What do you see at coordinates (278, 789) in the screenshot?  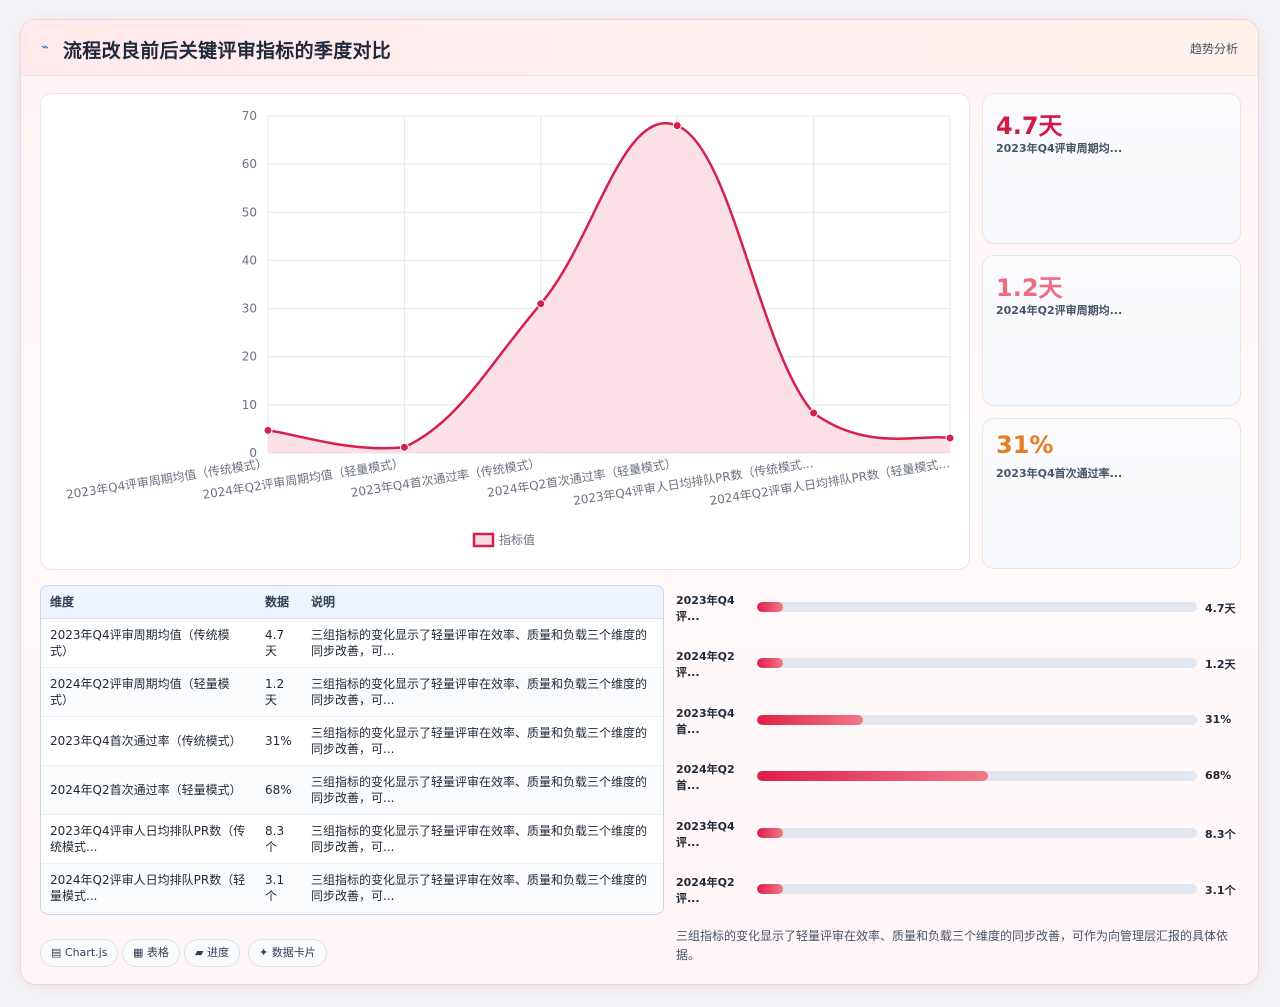 I see `cell-value: 68%` at bounding box center [278, 789].